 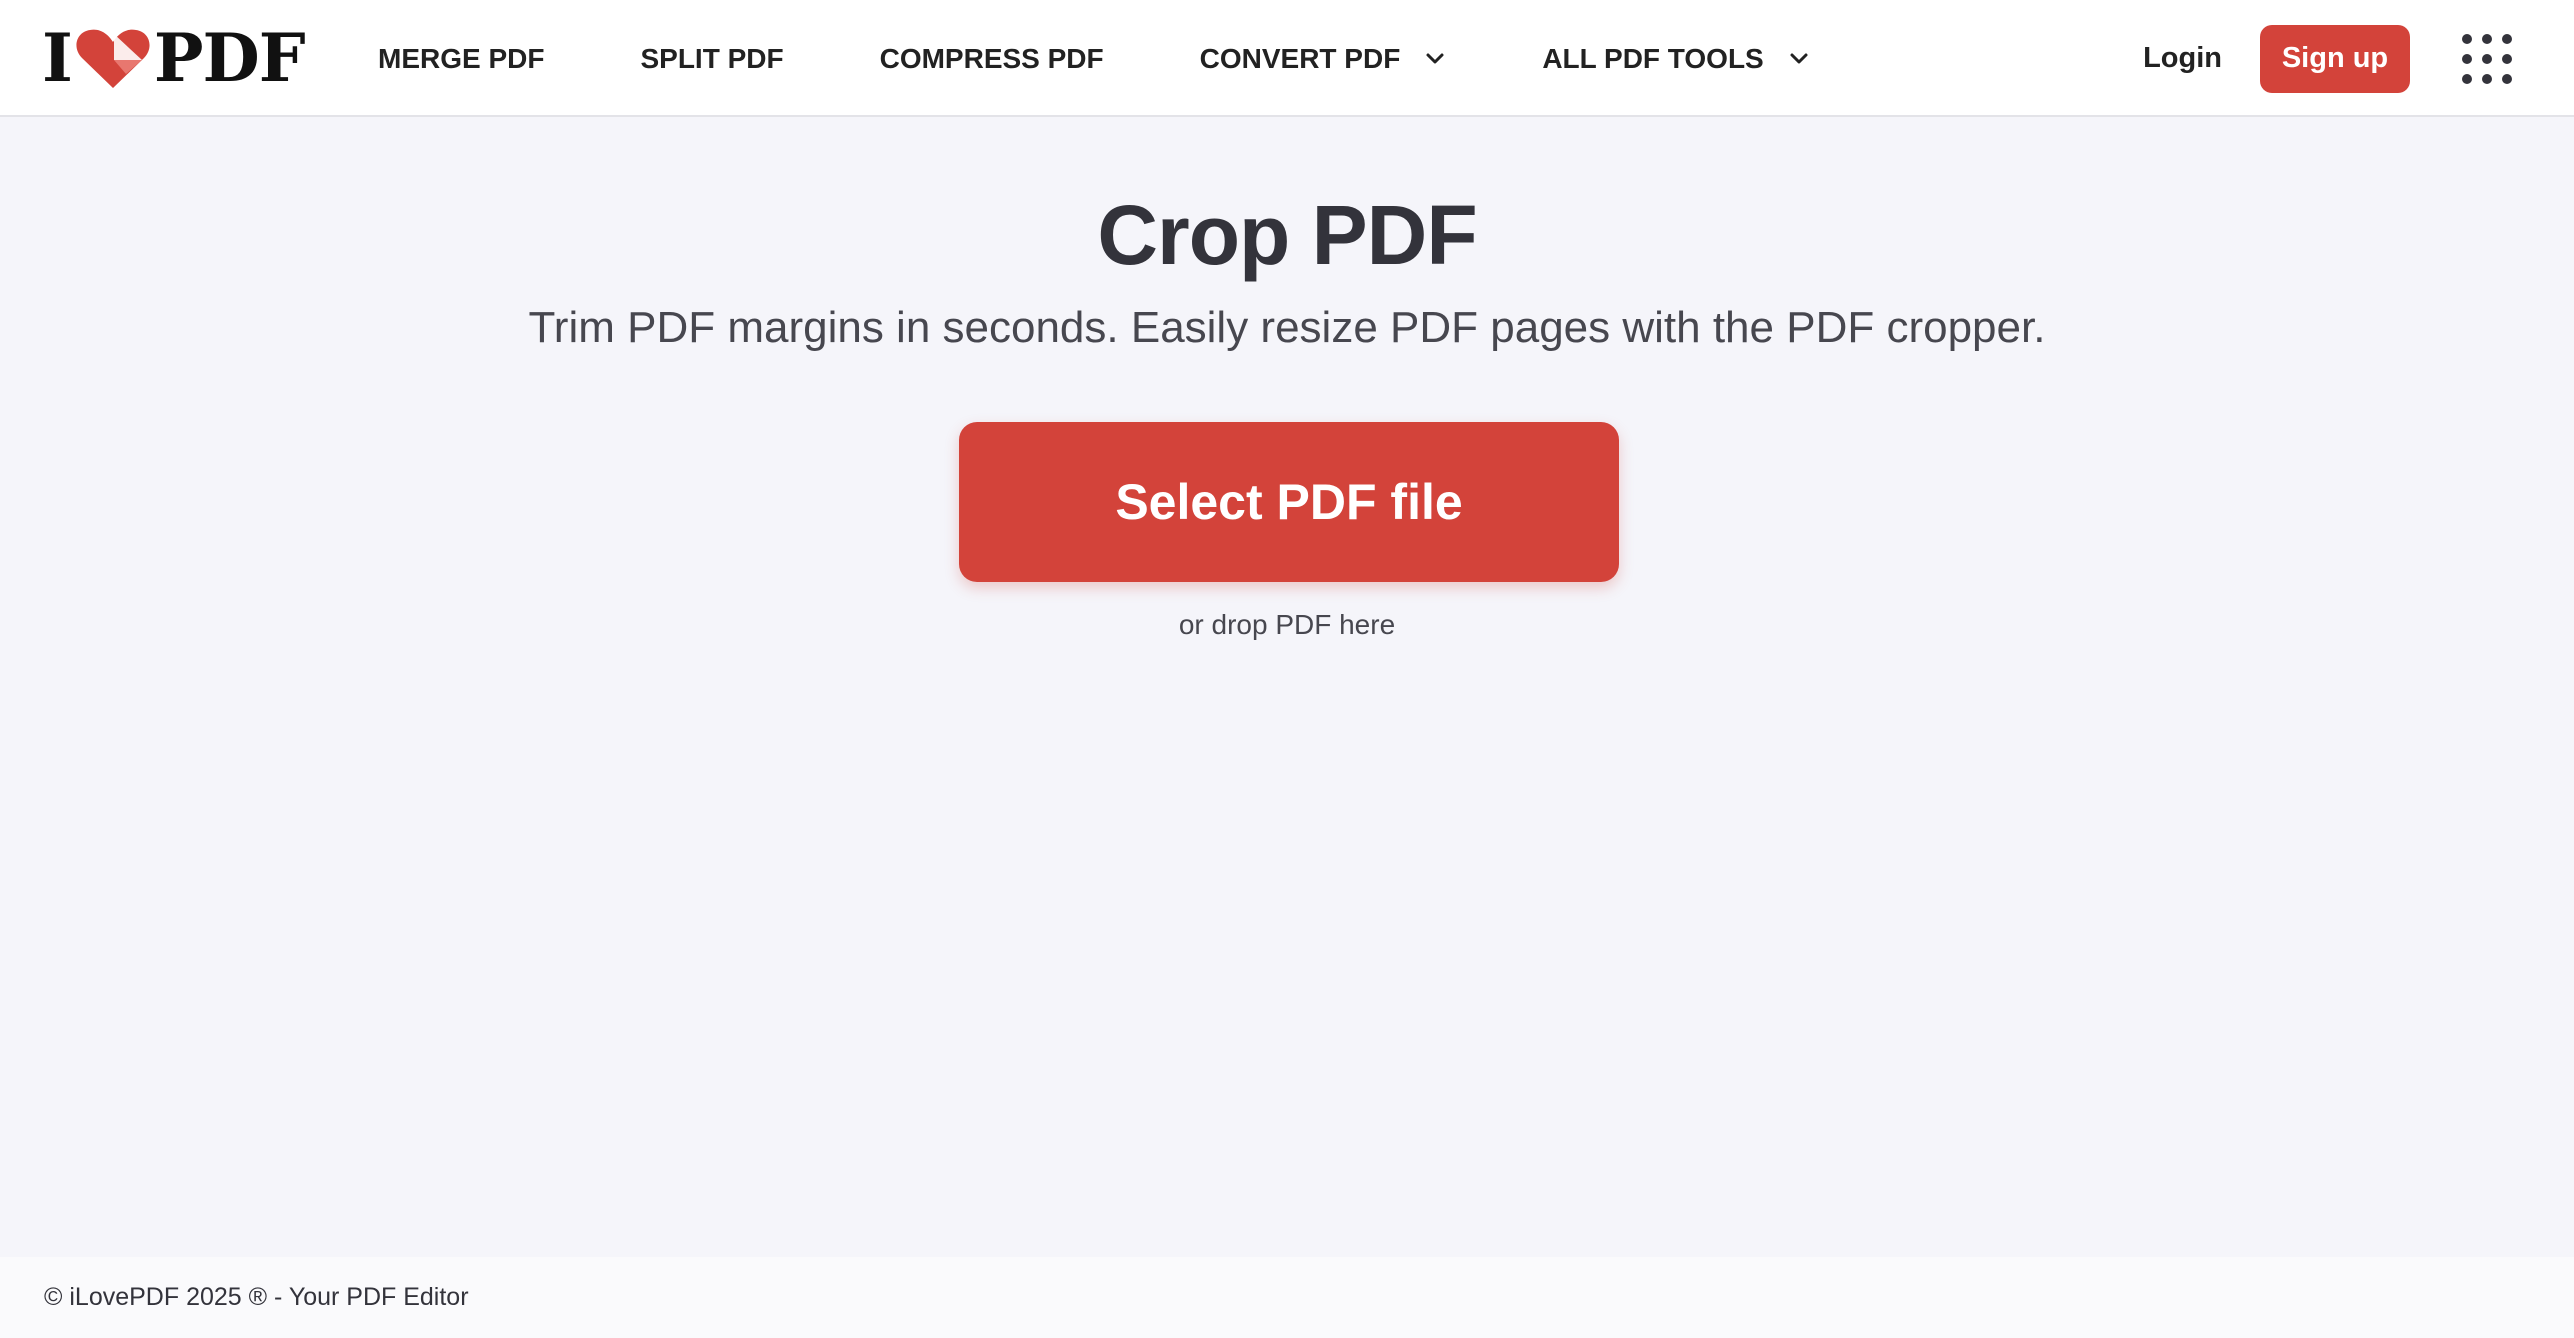 I want to click on select-pdf-file-button: Select PDF file, so click(x=1289, y=502).